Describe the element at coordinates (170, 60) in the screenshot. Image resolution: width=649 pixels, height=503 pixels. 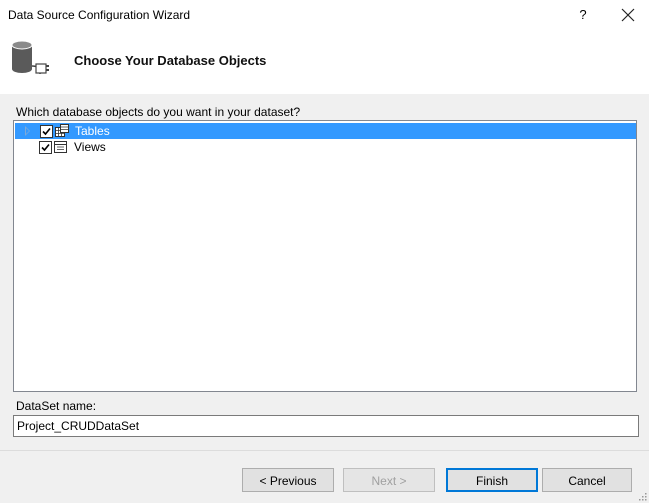
I see `page-title: Choose Your Database Objects` at that location.